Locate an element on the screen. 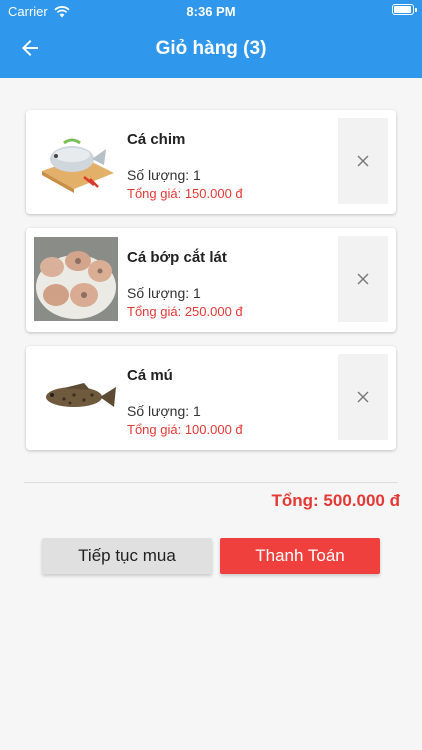  cart-item: Cá chim Số lượng: 1 Tổng giá: 150.000 đ is located at coordinates (211, 162).